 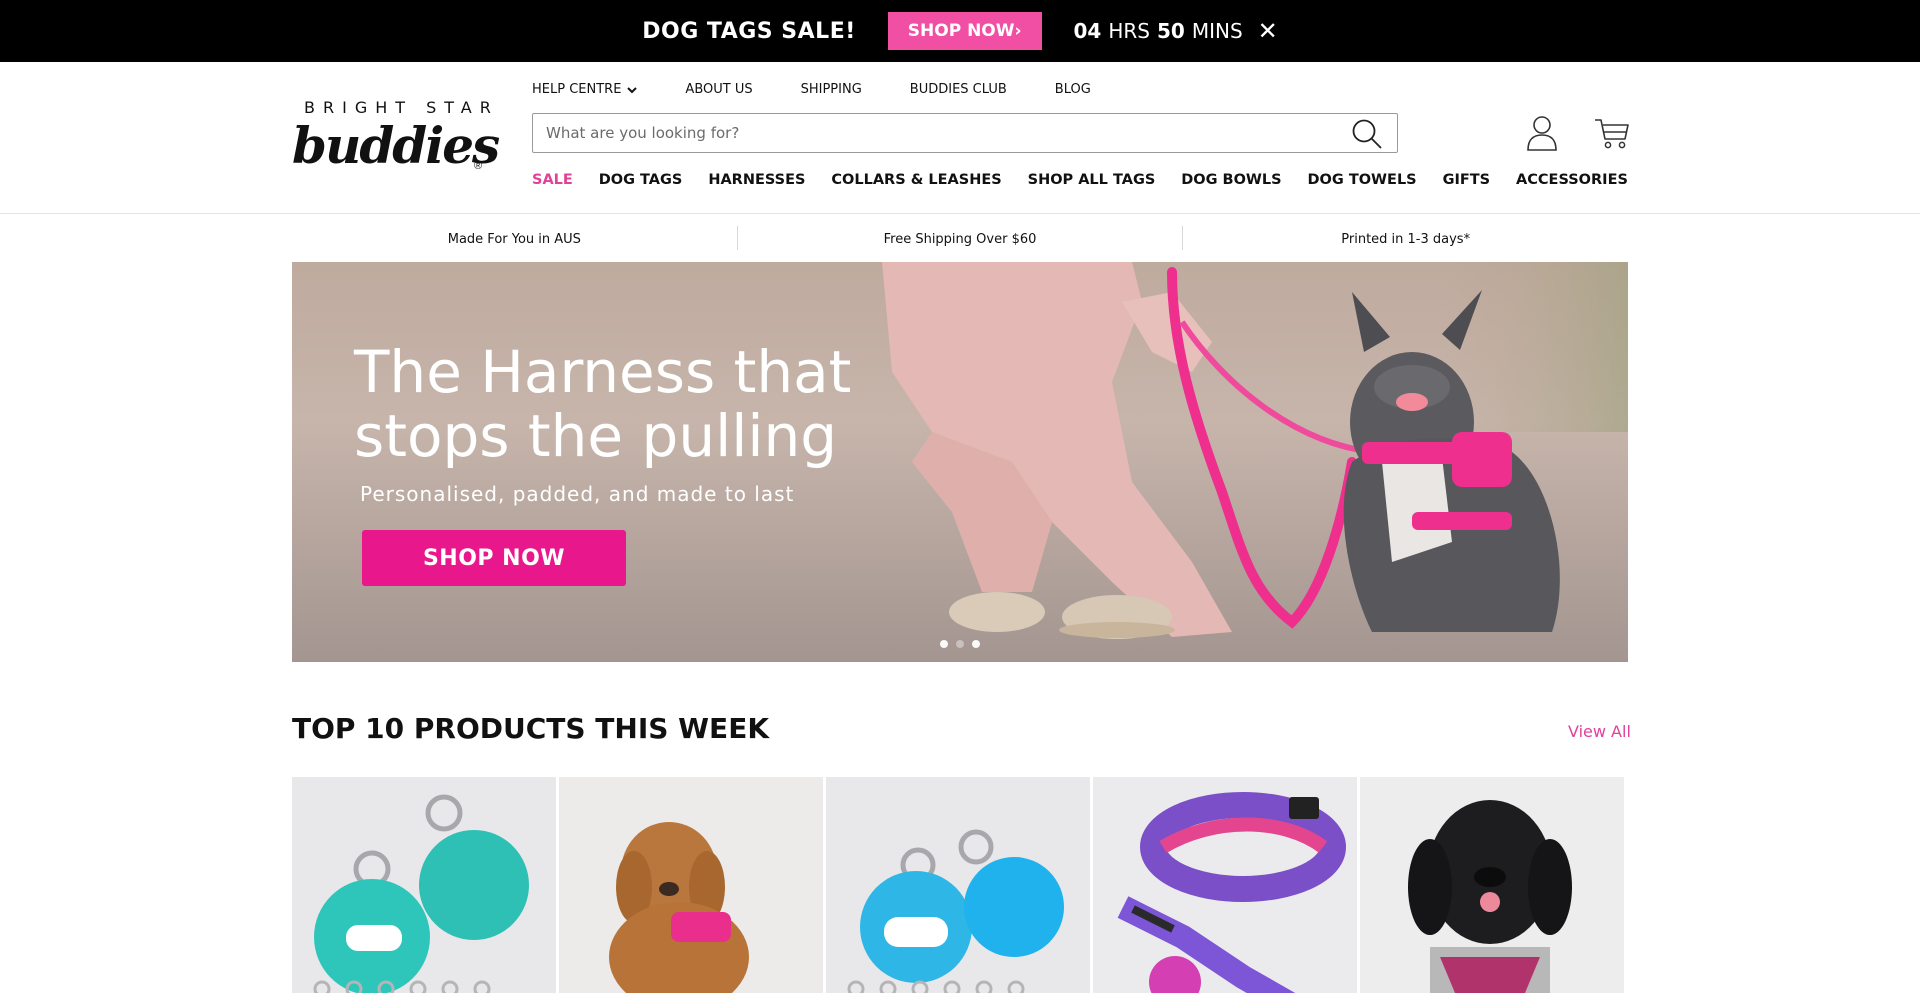 What do you see at coordinates (396, 145) in the screenshot?
I see `logo-script-text: buddies` at bounding box center [396, 145].